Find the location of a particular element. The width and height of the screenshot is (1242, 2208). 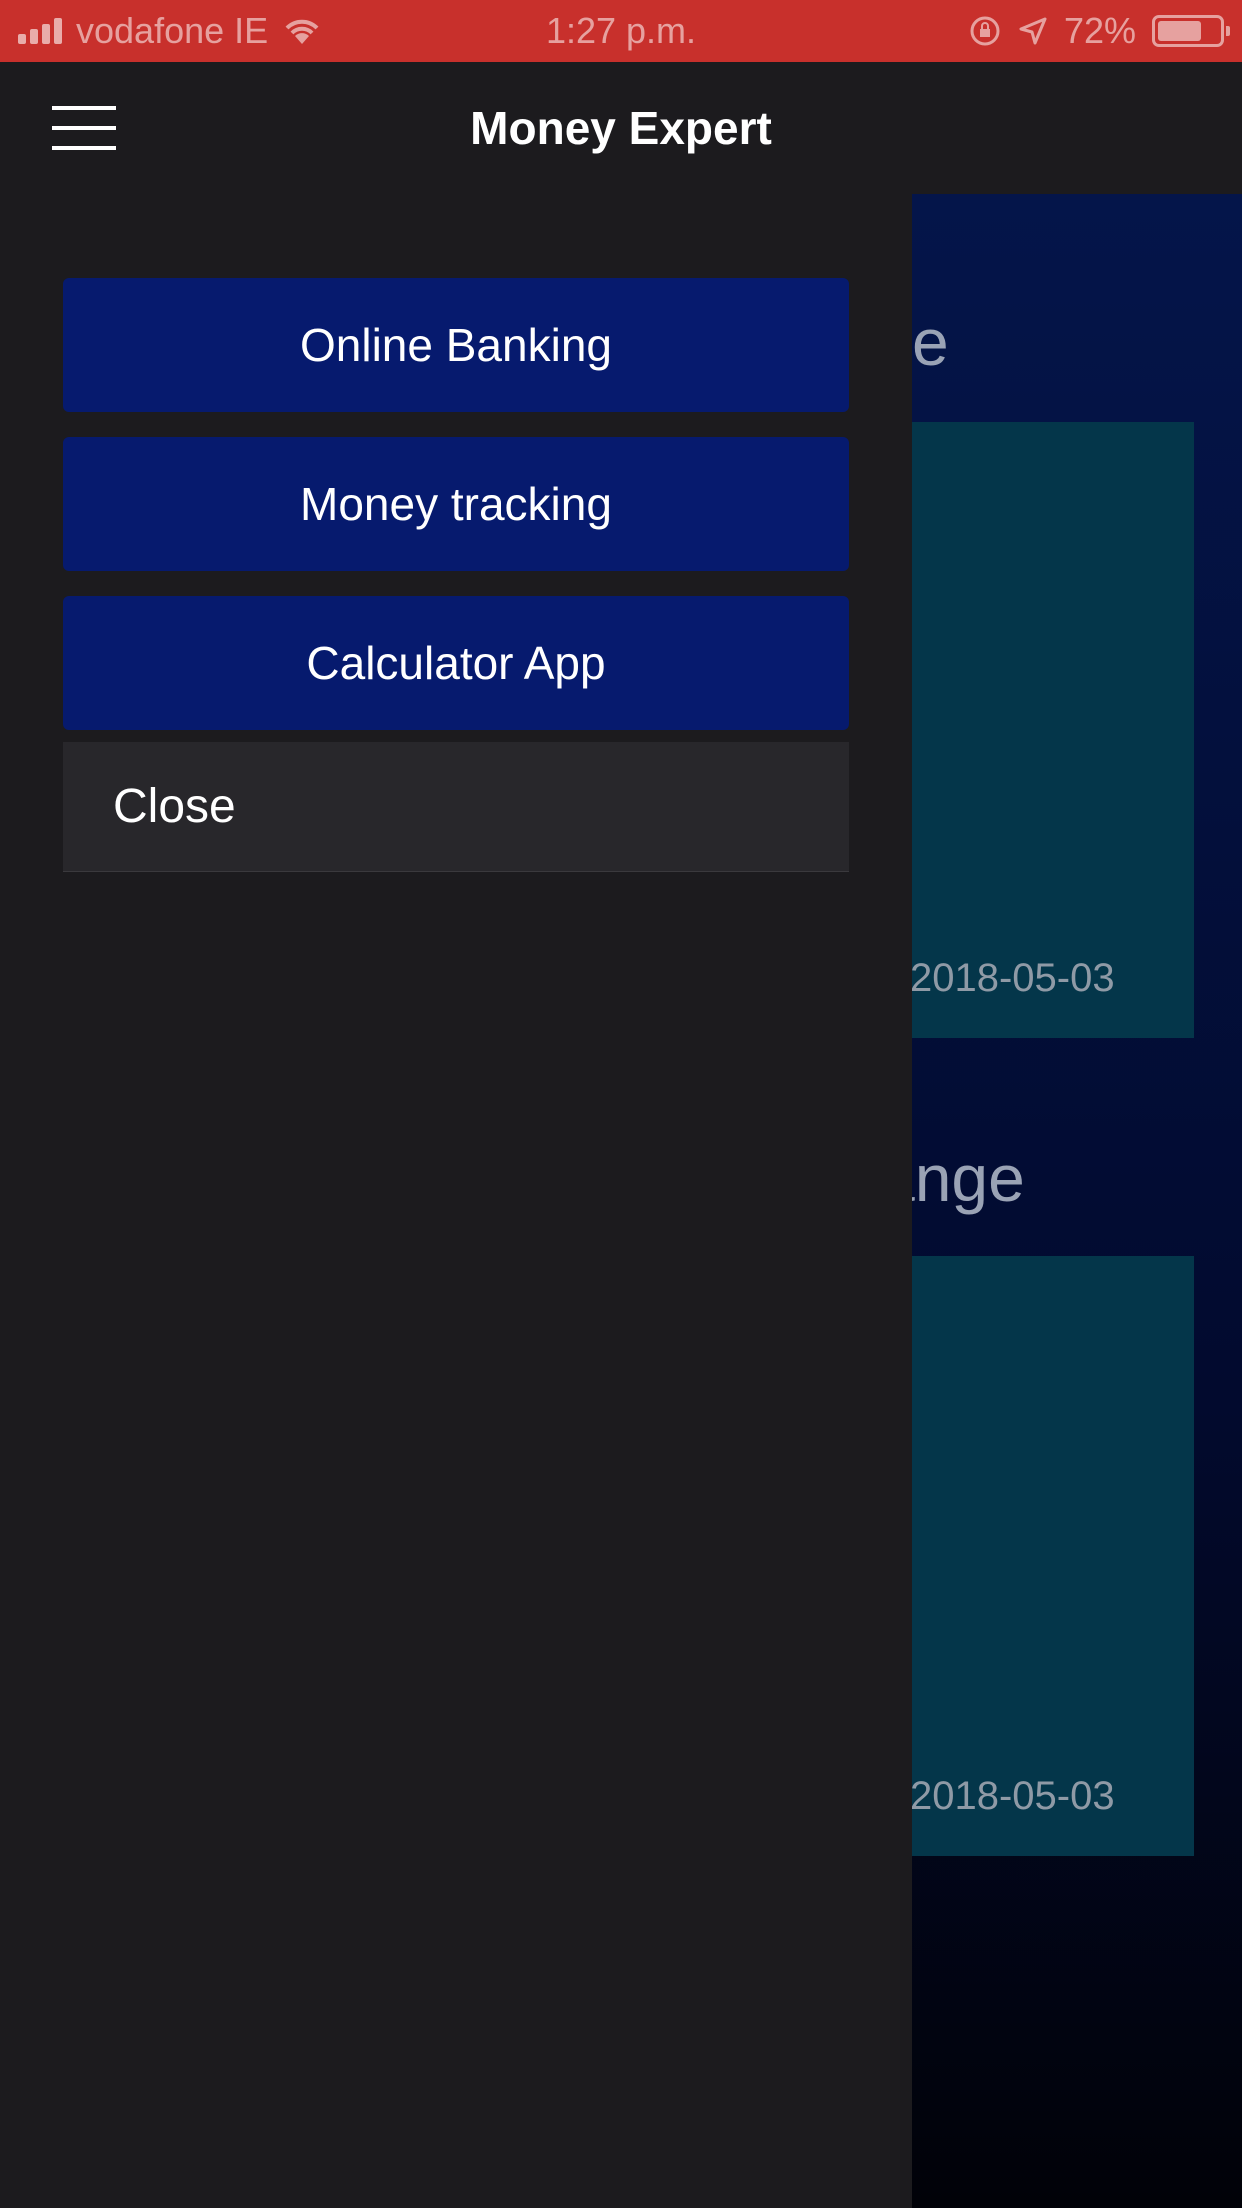

page-title: Money Expert is located at coordinates (621, 128).